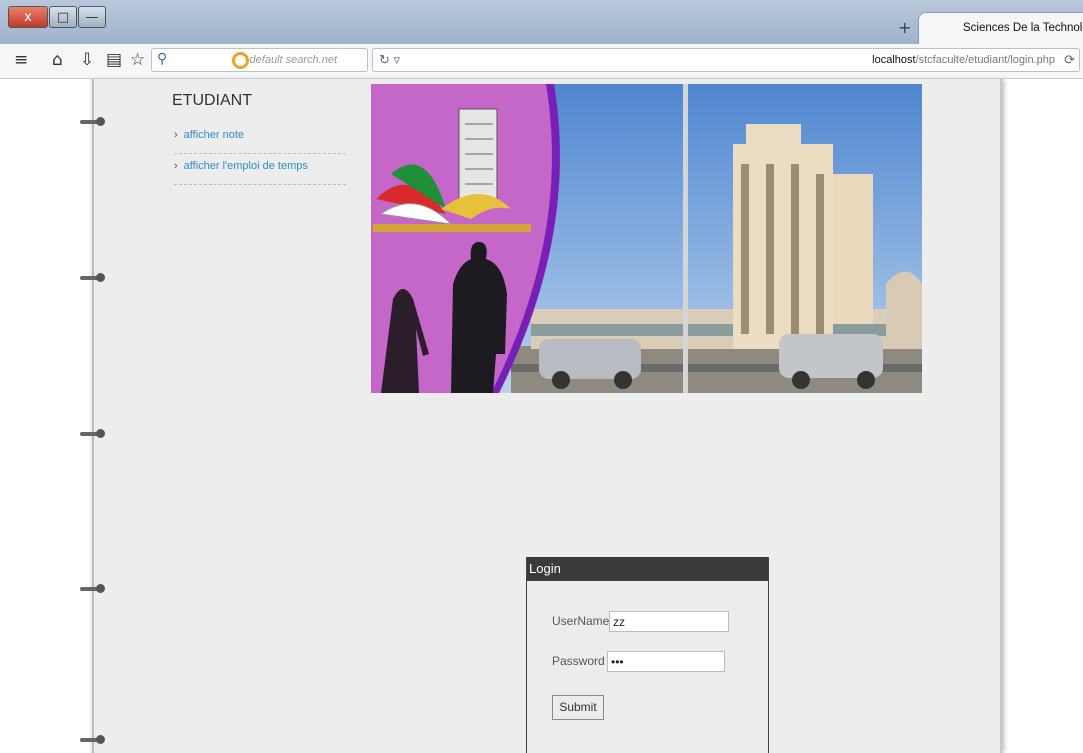 The image size is (1083, 753). What do you see at coordinates (137, 60) in the screenshot?
I see `bookmark-star-icon: ☆` at bounding box center [137, 60].